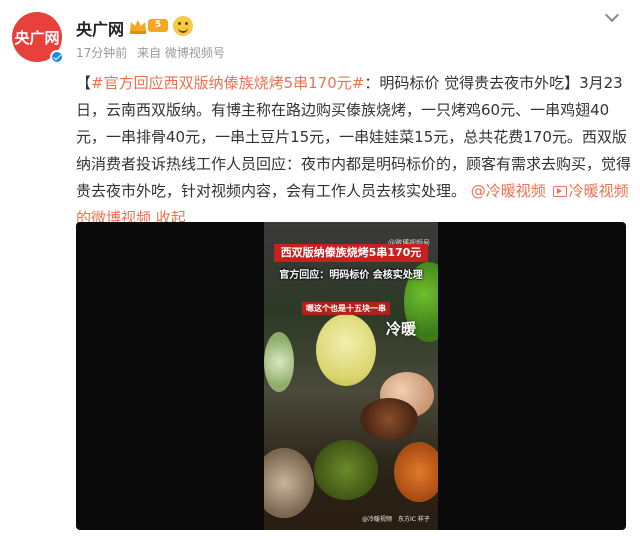 The width and height of the screenshot is (640, 536). I want to click on carrot-image, so click(416, 472).